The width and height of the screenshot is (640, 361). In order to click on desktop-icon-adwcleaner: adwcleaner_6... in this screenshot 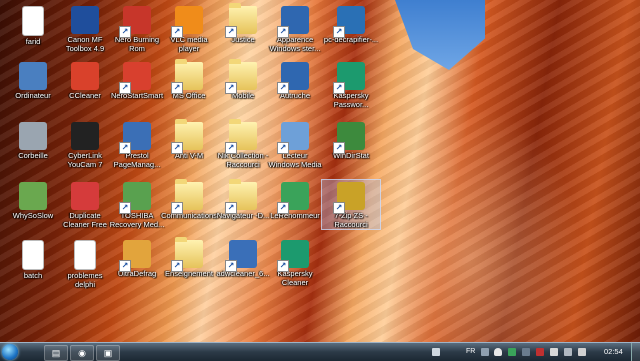, I will do `click(243, 258)`.